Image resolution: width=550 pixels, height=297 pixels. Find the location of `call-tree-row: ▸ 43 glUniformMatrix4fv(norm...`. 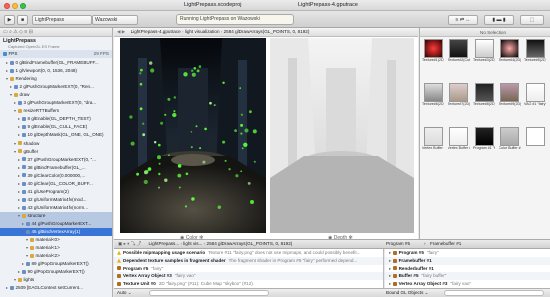

call-tree-row: ▸ 43 glUniformMatrix4fv(norm... is located at coordinates (56, 208).